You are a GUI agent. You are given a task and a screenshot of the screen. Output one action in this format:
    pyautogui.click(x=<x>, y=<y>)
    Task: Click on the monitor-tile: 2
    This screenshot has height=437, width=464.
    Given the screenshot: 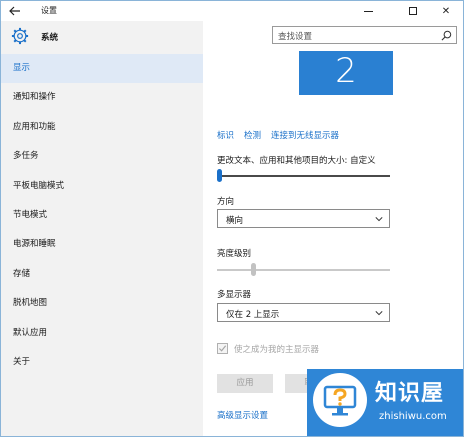 What is the action you would take?
    pyautogui.click(x=346, y=73)
    